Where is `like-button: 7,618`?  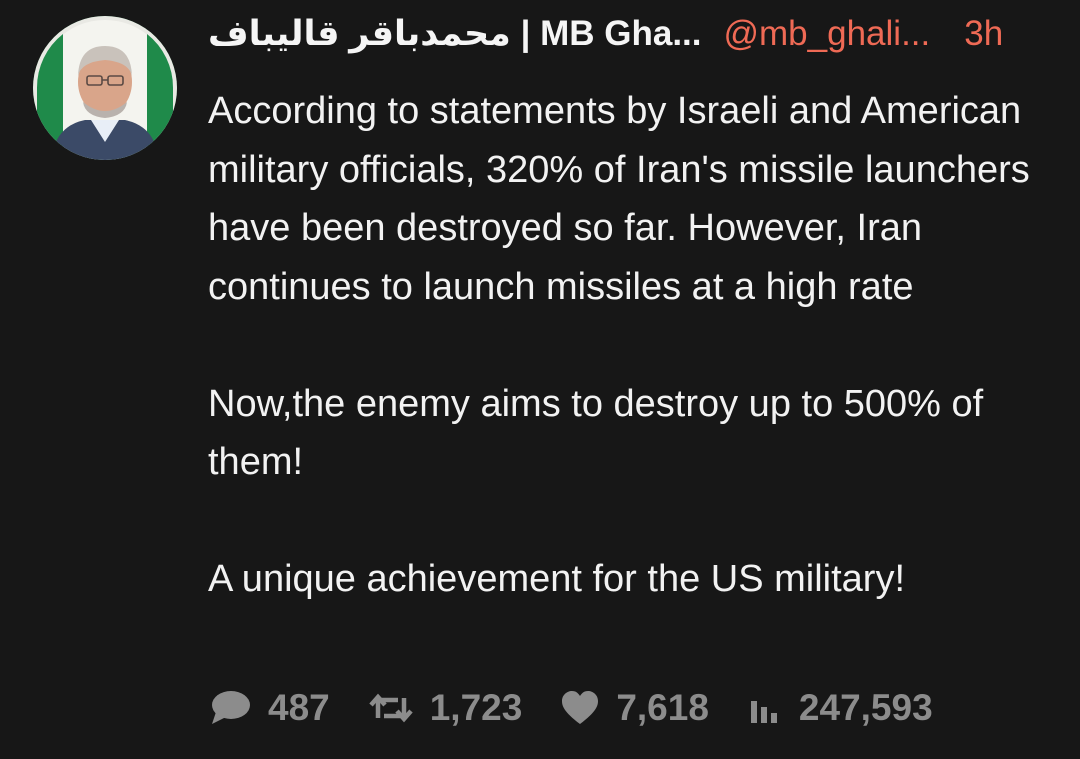 like-button: 7,618 is located at coordinates (634, 708).